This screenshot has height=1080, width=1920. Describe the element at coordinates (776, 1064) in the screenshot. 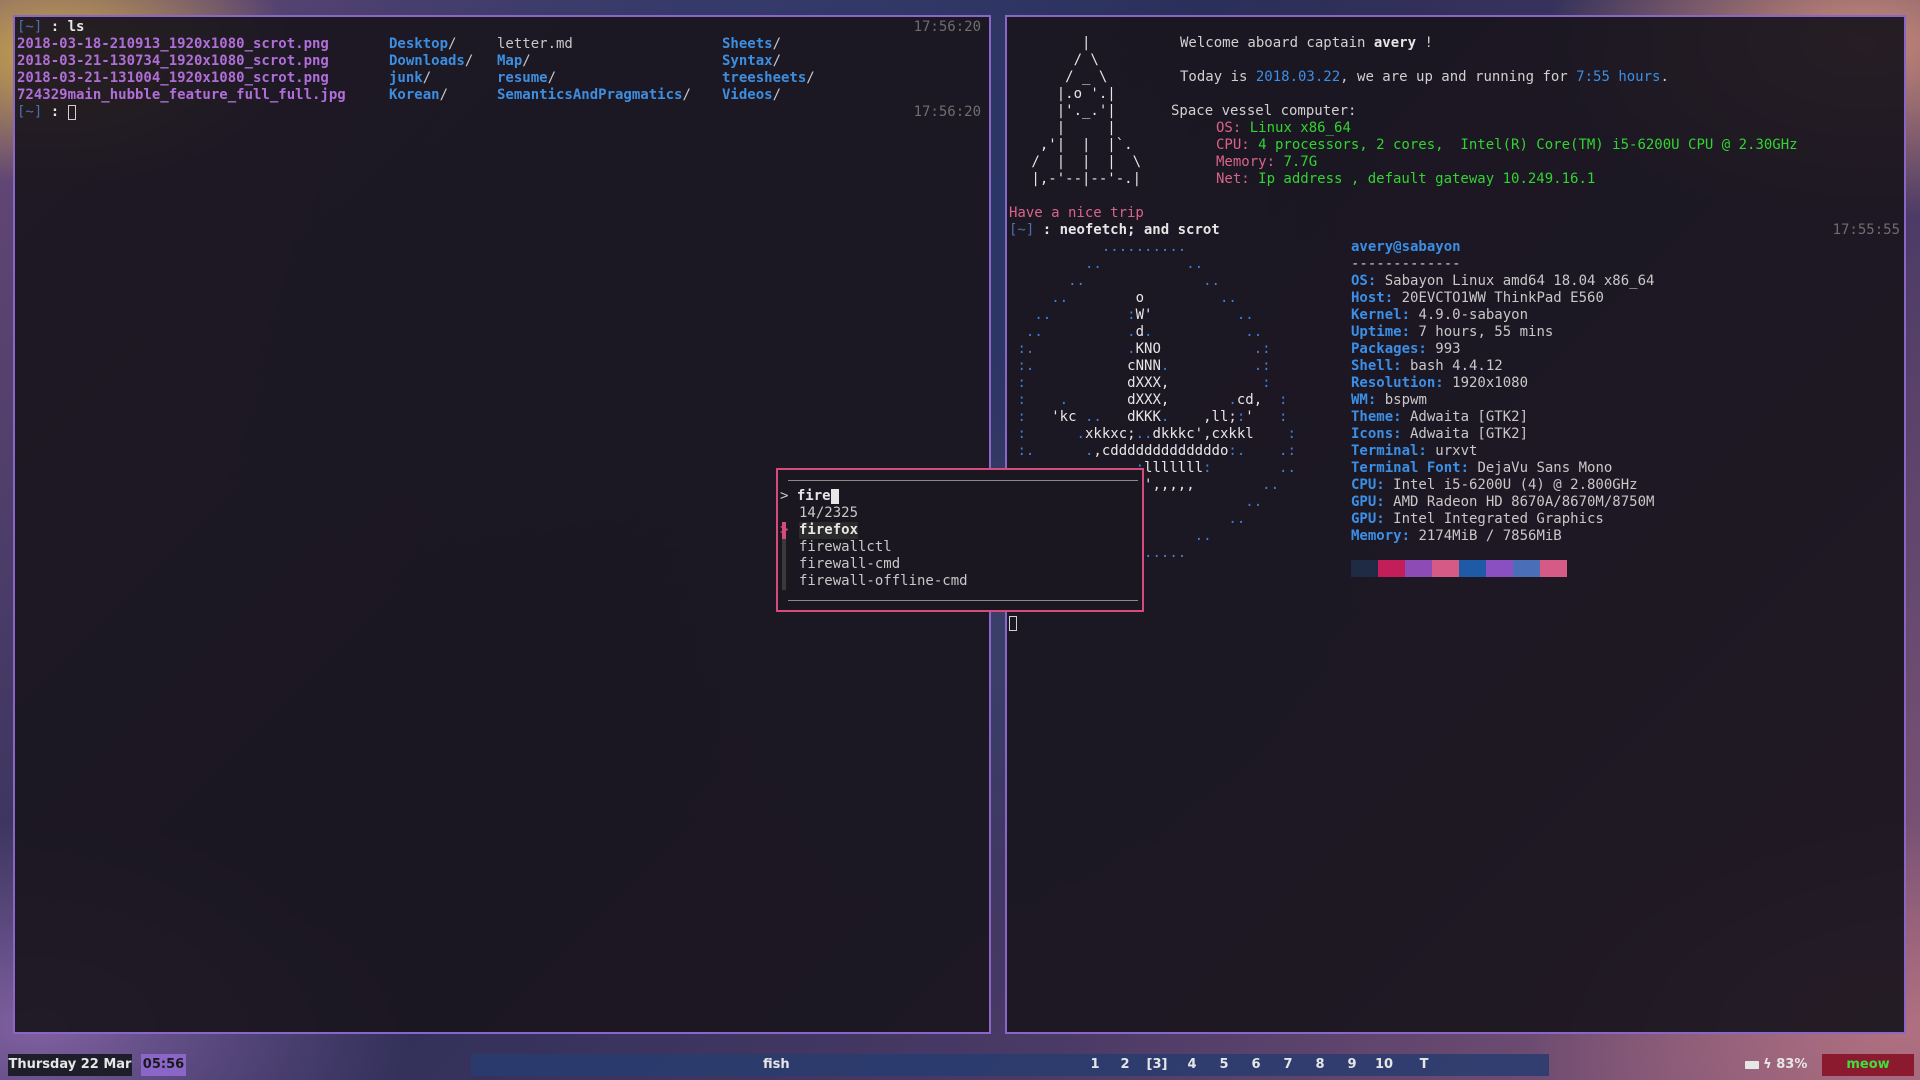

I see `window-title: fish` at that location.